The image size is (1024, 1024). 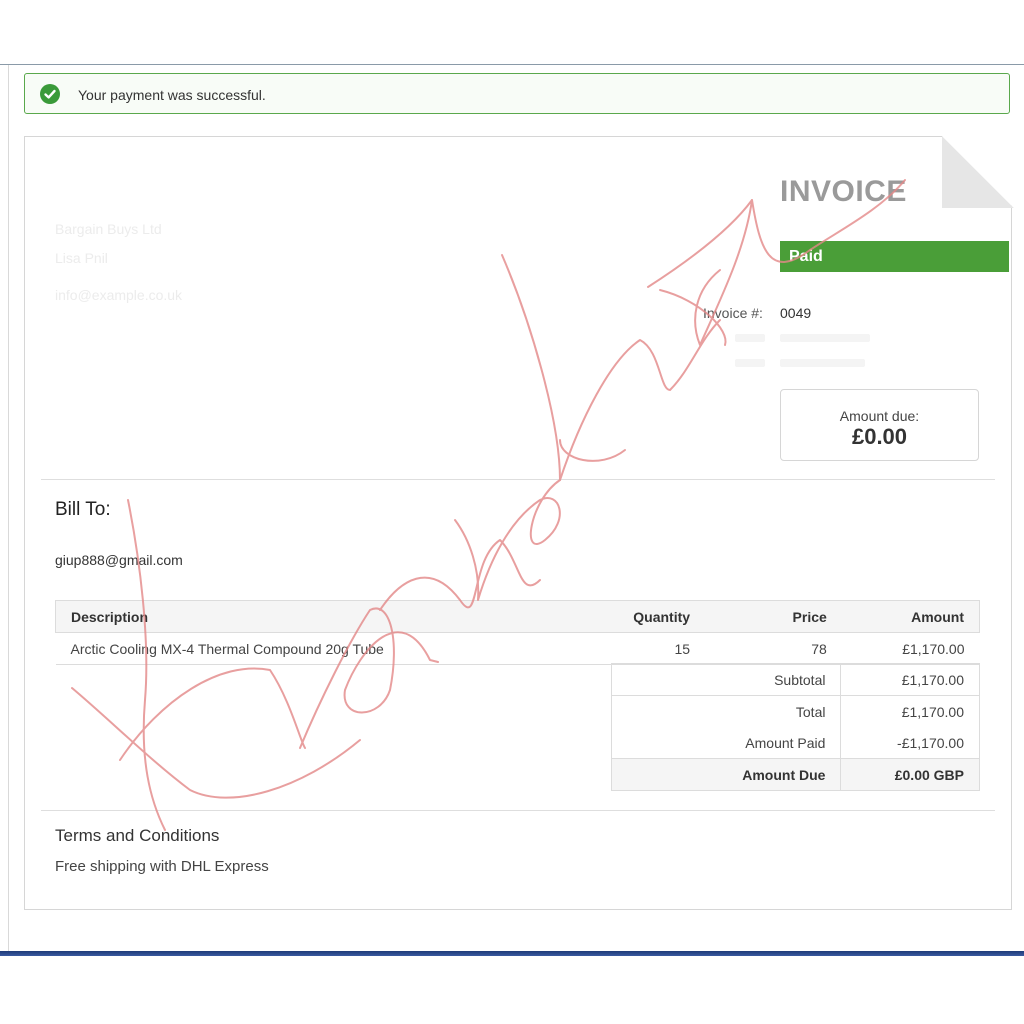 What do you see at coordinates (512, 64) in the screenshot?
I see `header-divider` at bounding box center [512, 64].